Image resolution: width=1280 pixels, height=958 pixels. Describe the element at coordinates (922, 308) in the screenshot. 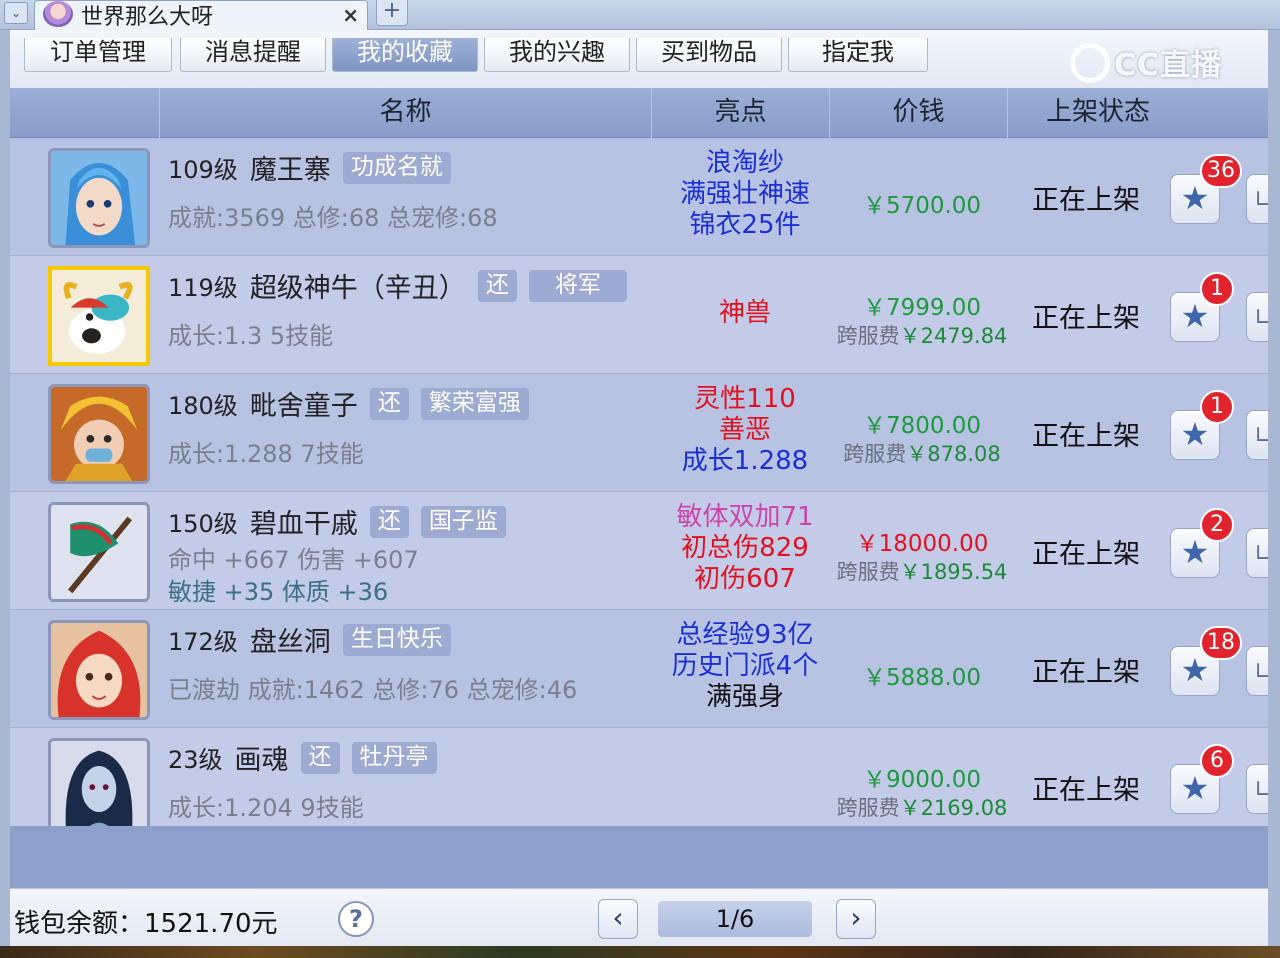

I see `item-price: ￥7999.00` at that location.